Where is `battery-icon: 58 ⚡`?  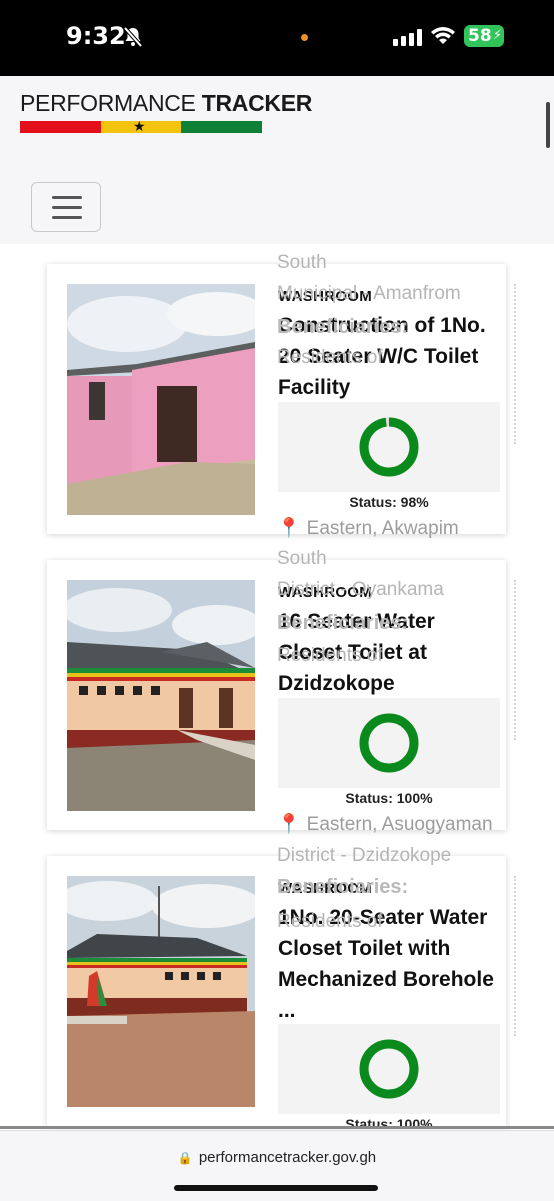
battery-icon: 58 ⚡ is located at coordinates (484, 36).